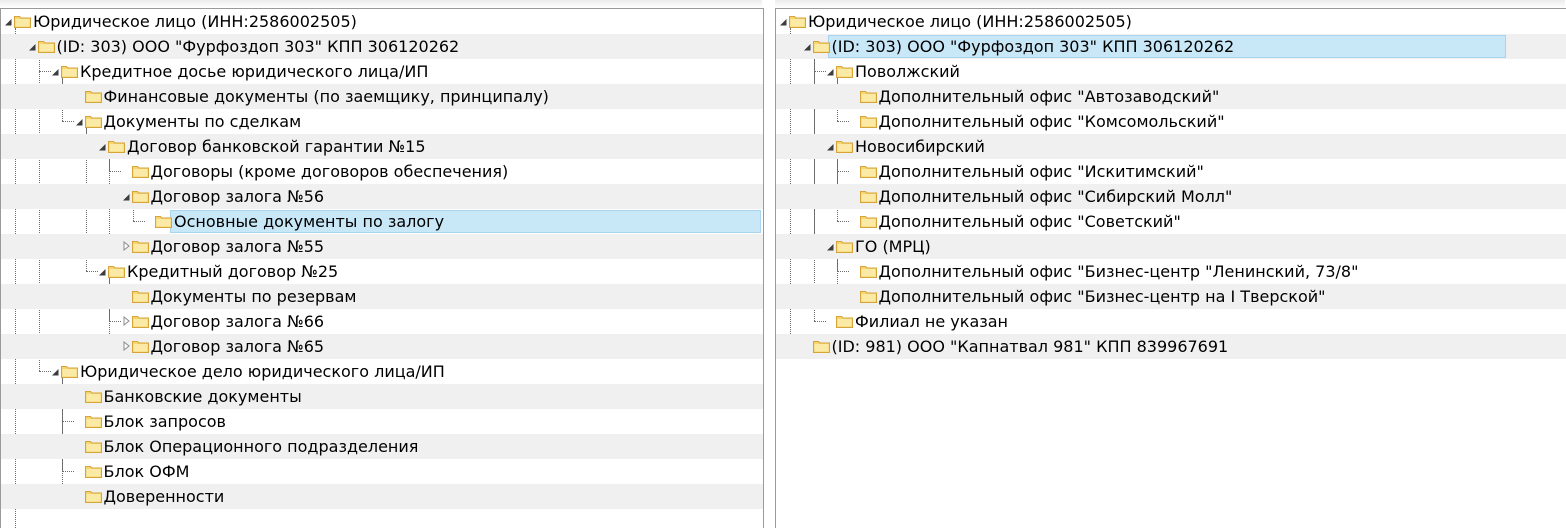 This screenshot has height=528, width=1566. What do you see at coordinates (164, 421) in the screenshot?
I see `tree-node-label: Блок запросов` at bounding box center [164, 421].